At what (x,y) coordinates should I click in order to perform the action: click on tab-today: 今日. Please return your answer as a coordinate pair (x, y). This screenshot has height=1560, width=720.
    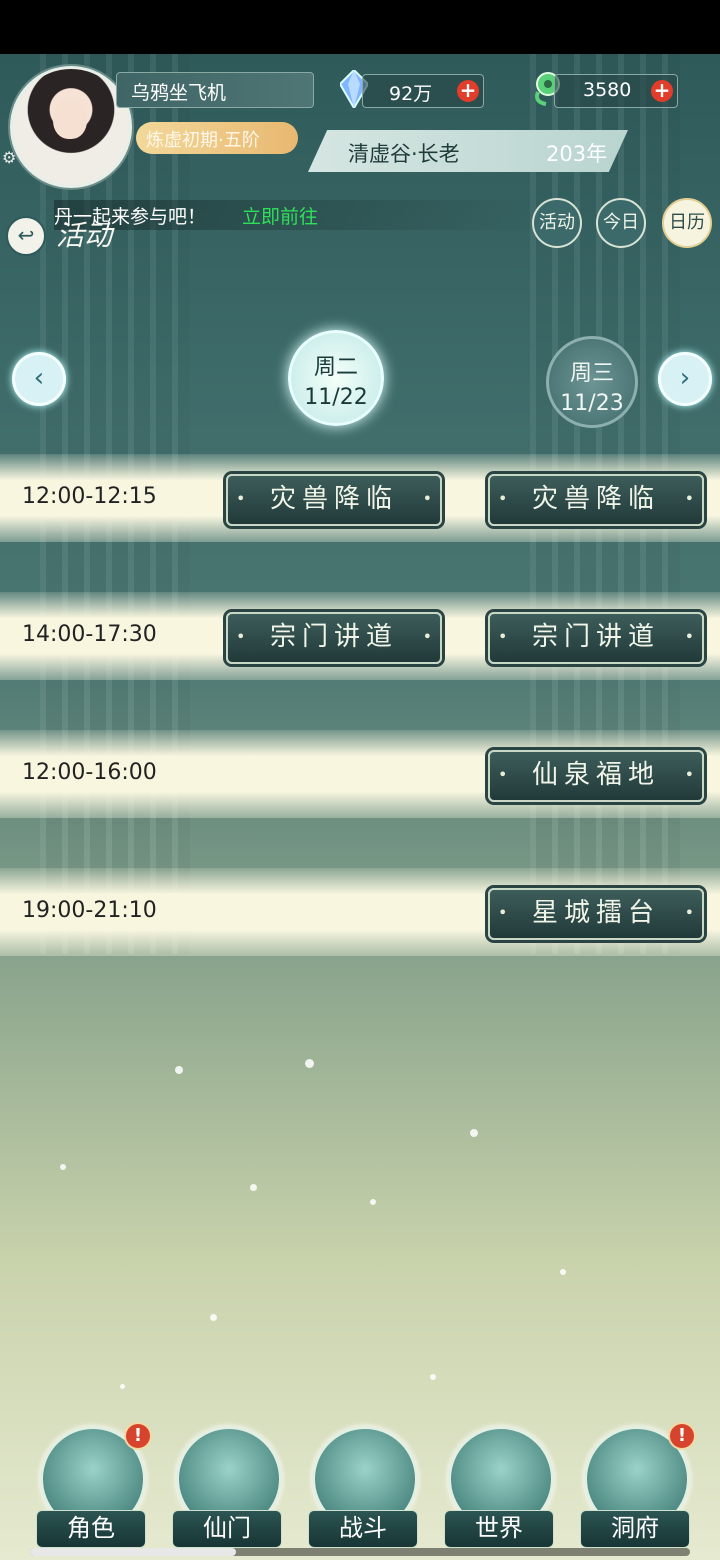
    Looking at the image, I should click on (621, 223).